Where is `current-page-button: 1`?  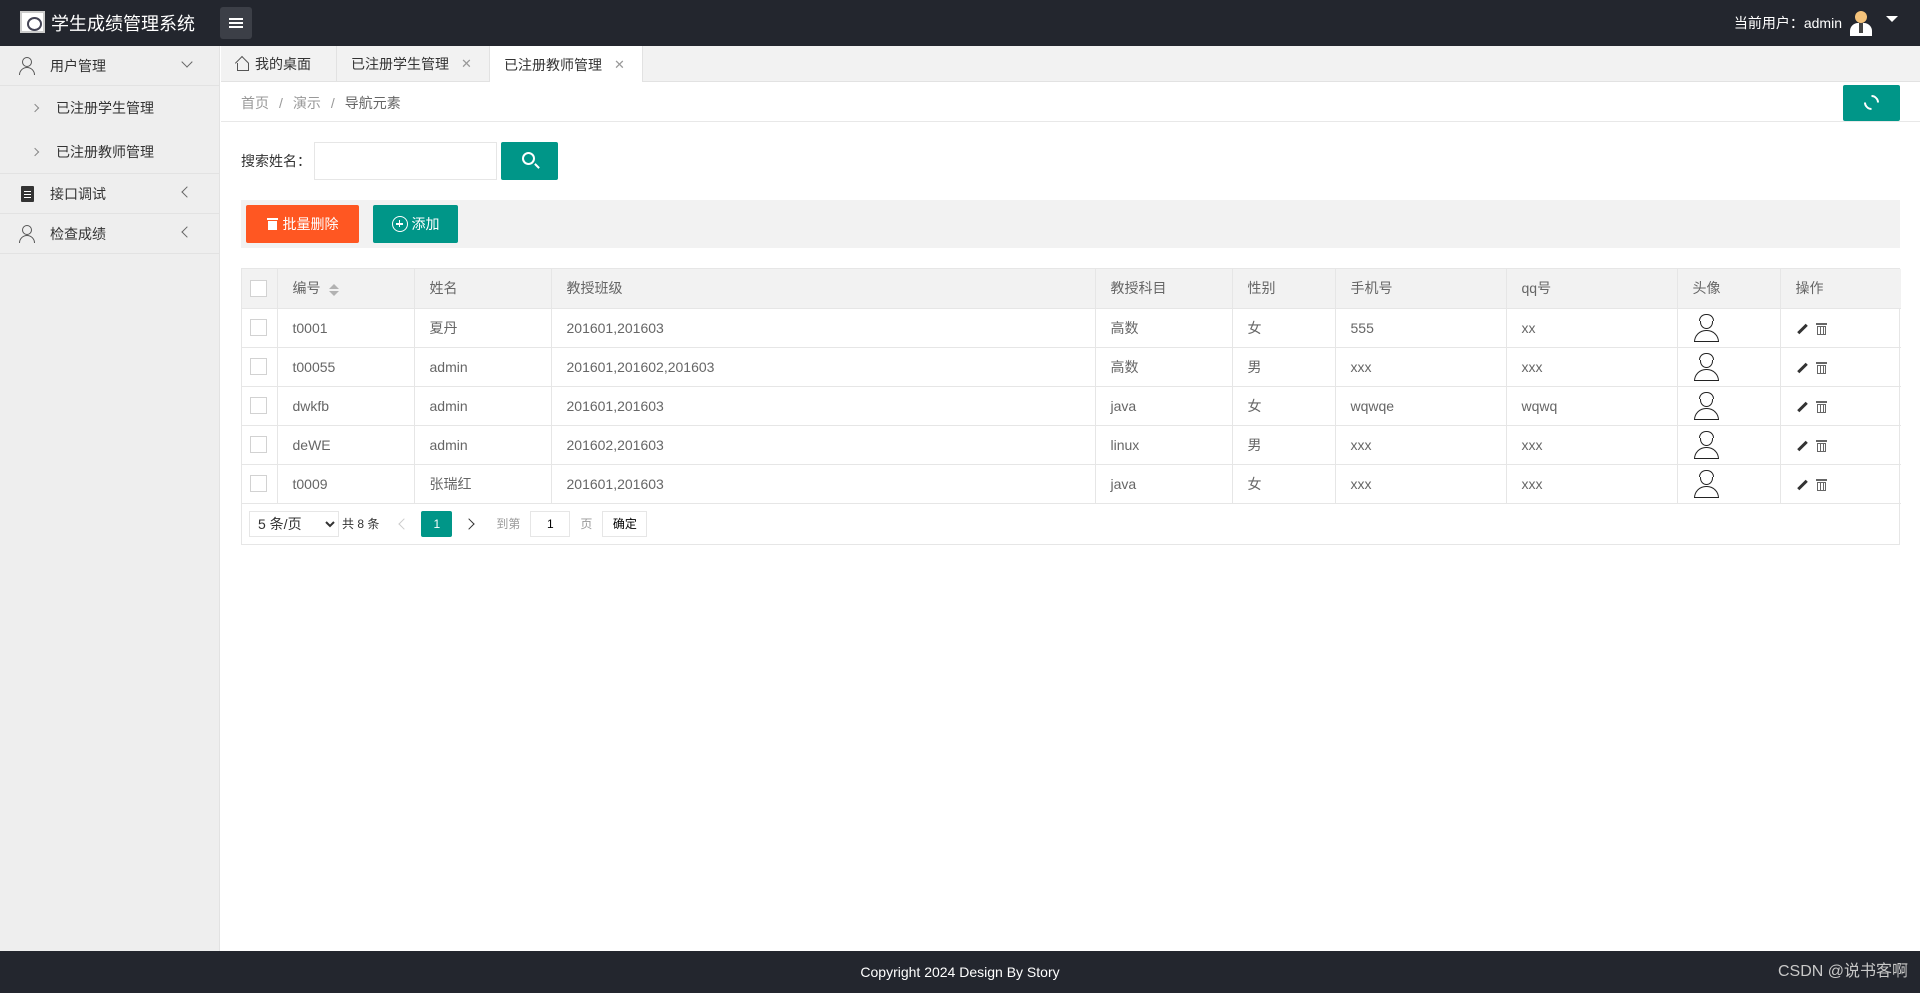
current-page-button: 1 is located at coordinates (437, 523).